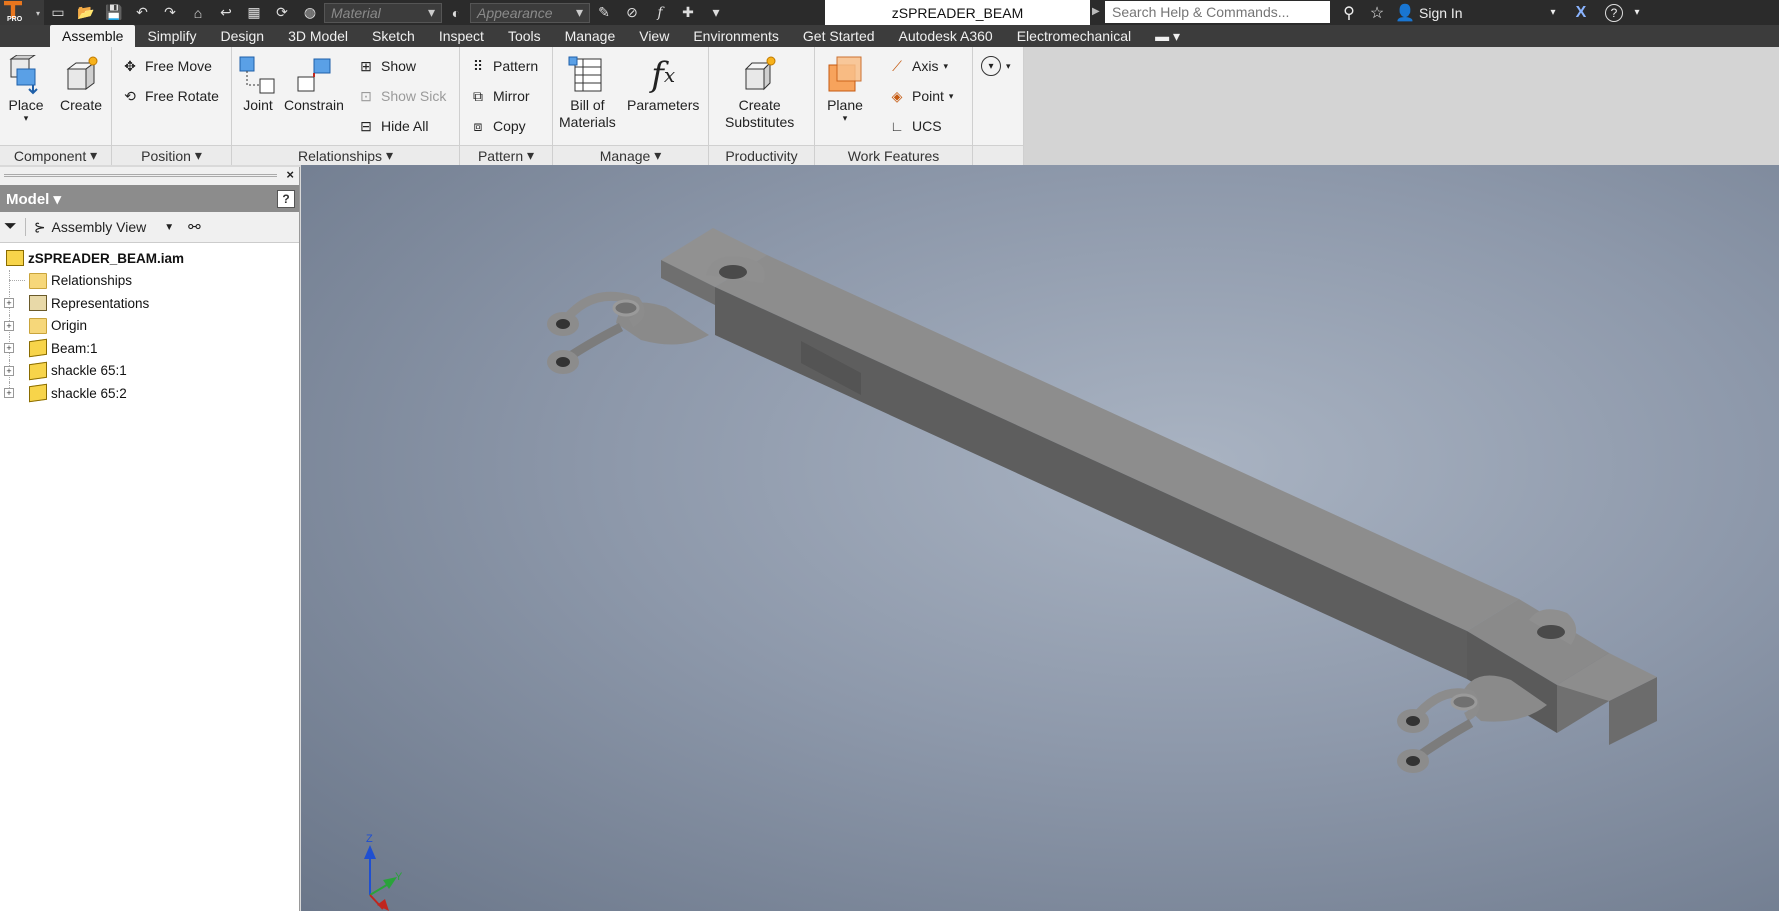  I want to click on more-tools-button: ▾ ▾, so click(996, 66).